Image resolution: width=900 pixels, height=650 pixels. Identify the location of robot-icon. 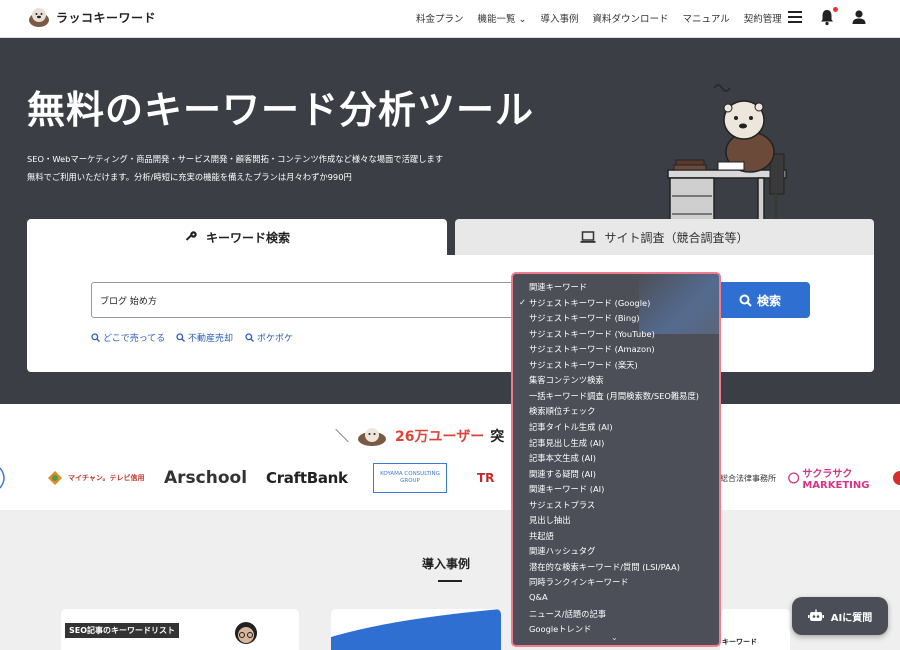
(815, 615).